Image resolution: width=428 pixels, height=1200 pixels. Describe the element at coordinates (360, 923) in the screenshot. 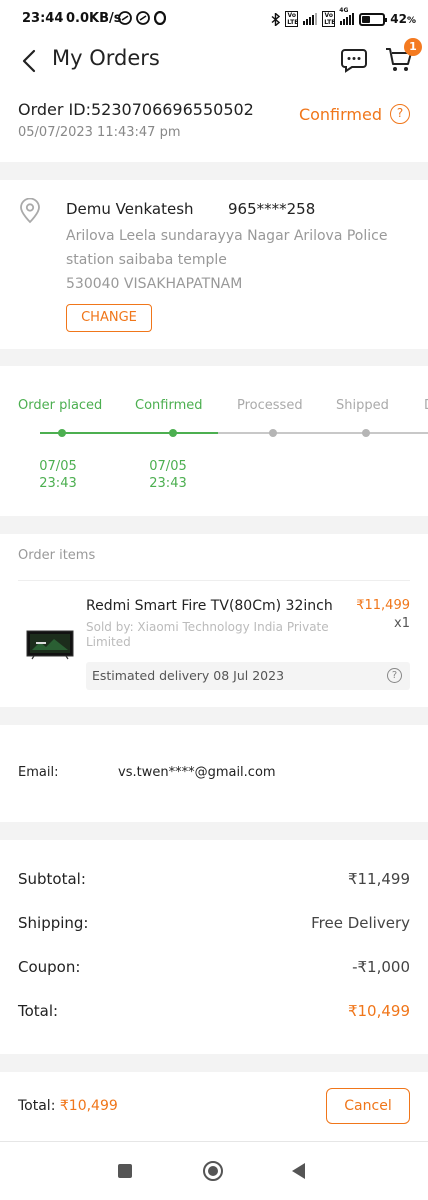

I see `shipping-value: Free Delivery` at that location.